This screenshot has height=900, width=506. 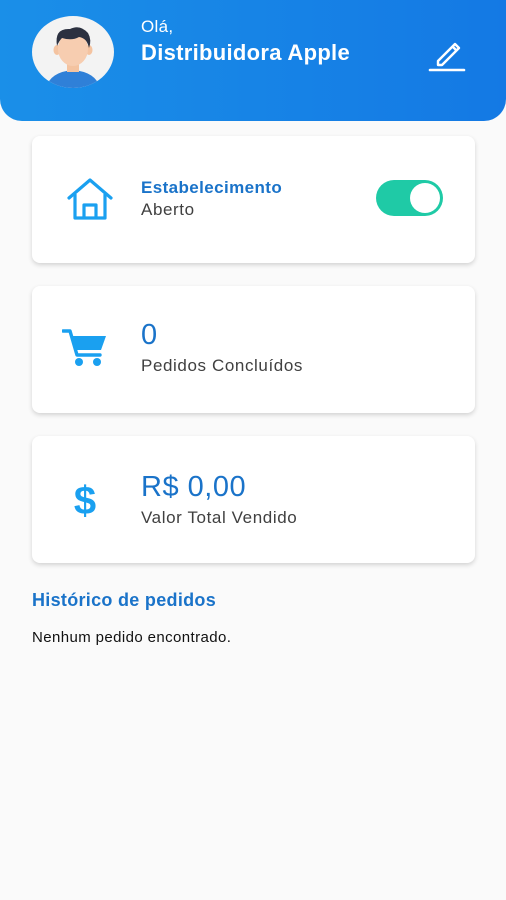 What do you see at coordinates (168, 209) in the screenshot?
I see `establishment-status: Aberto` at bounding box center [168, 209].